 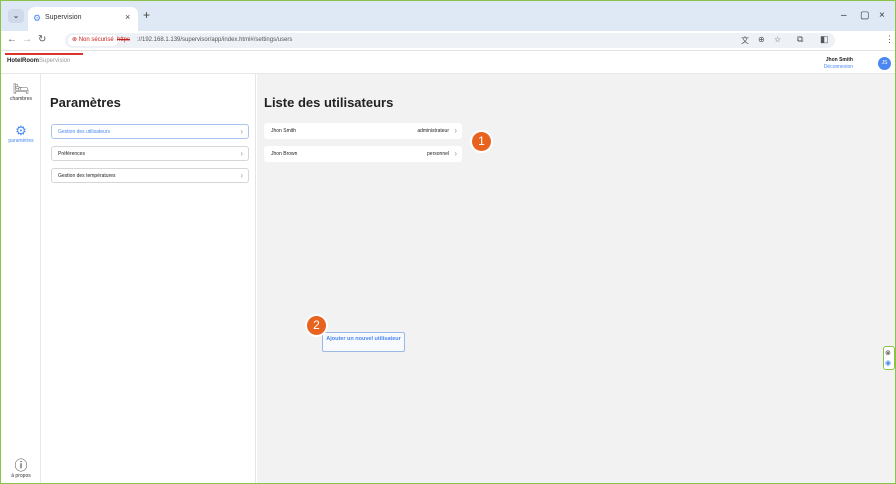 What do you see at coordinates (44, 54) in the screenshot?
I see `brand-underline` at bounding box center [44, 54].